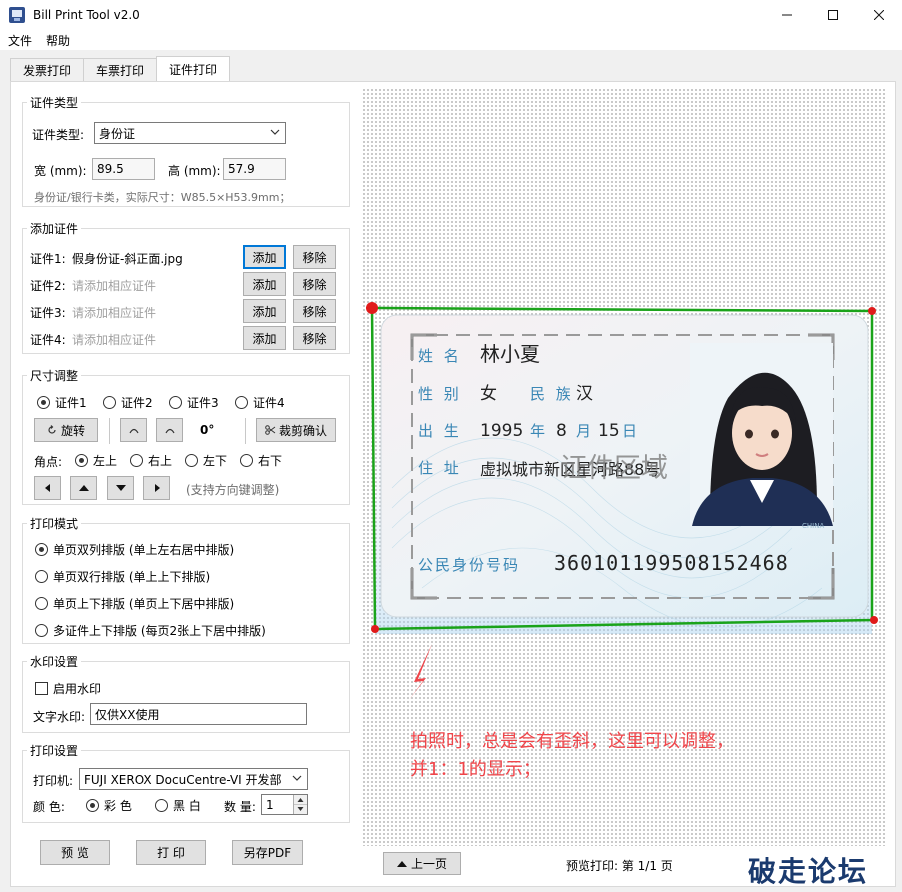 The image size is (902, 892). What do you see at coordinates (401, 863) in the screenshot?
I see `triangle-up-icon` at bounding box center [401, 863].